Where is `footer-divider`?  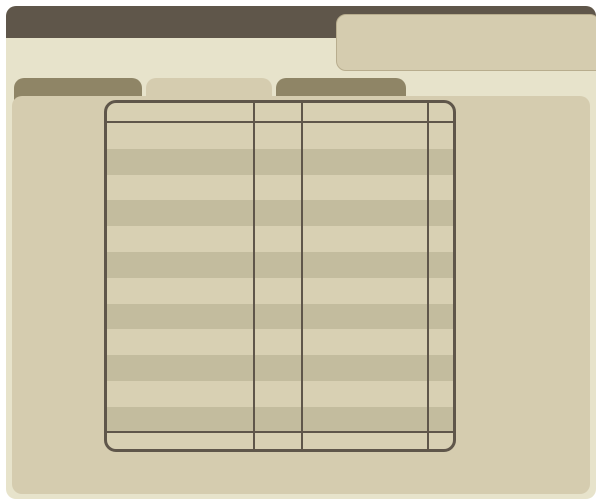 footer-divider is located at coordinates (280, 432).